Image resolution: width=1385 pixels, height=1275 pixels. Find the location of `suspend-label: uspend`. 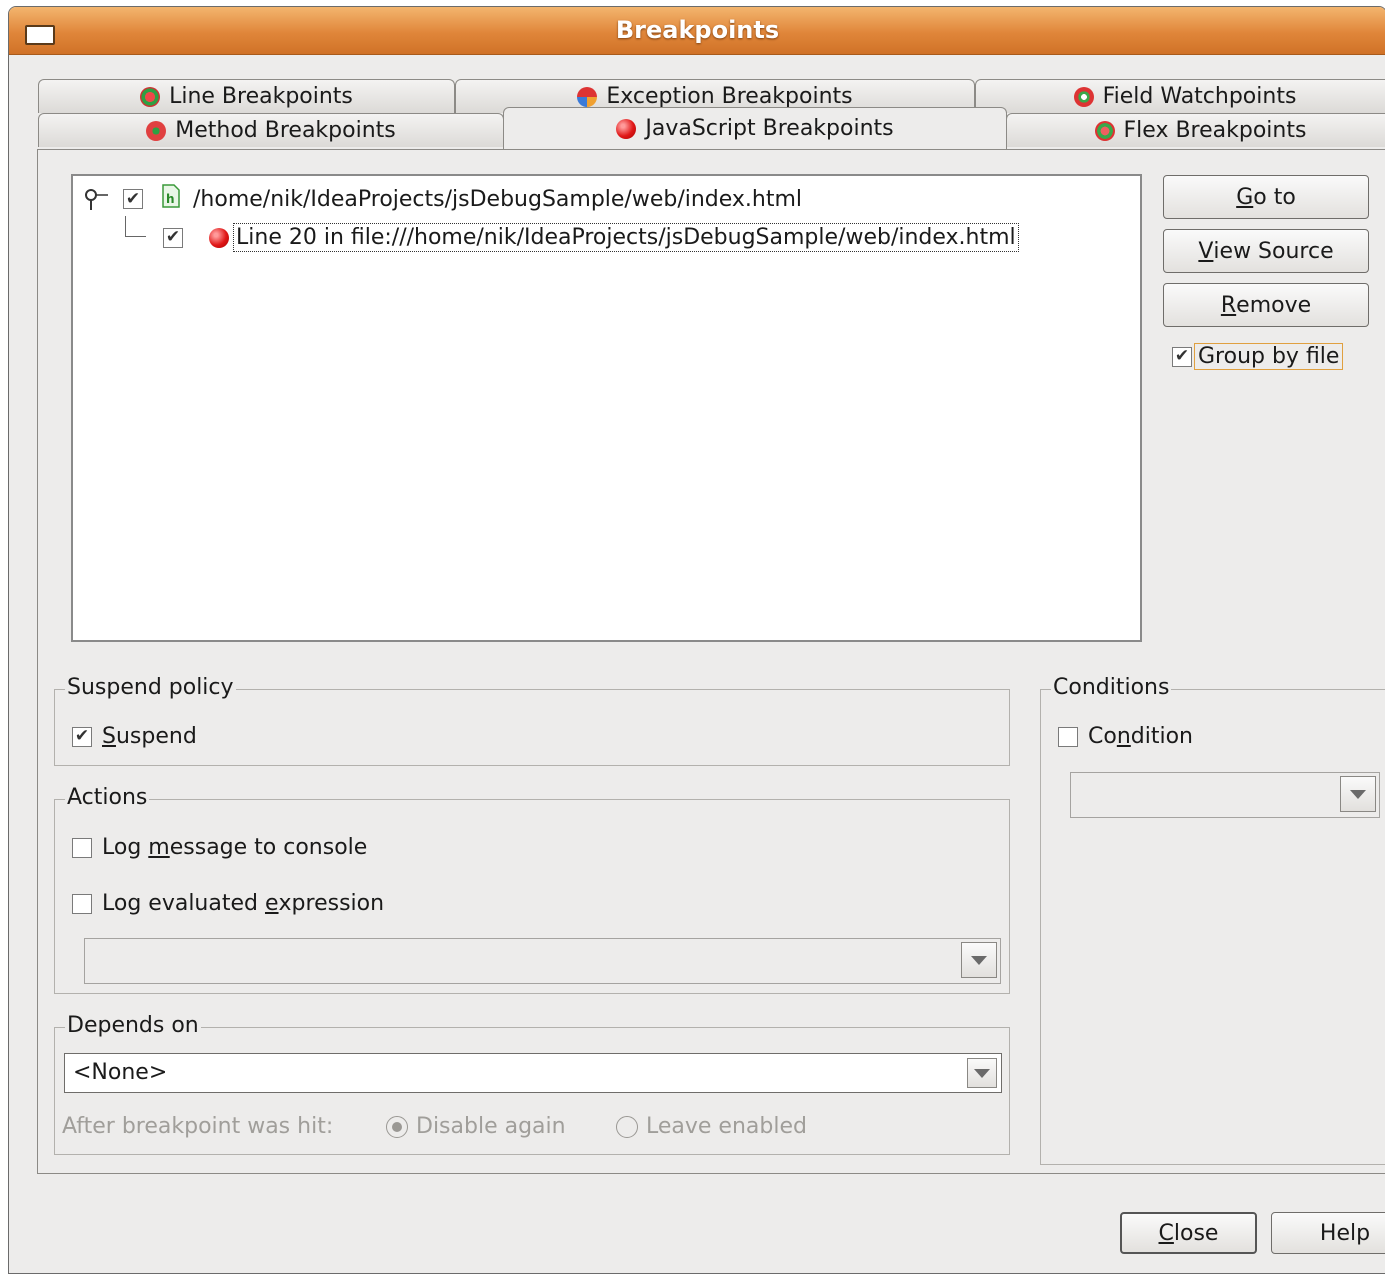

suspend-label: uspend is located at coordinates (156, 736).